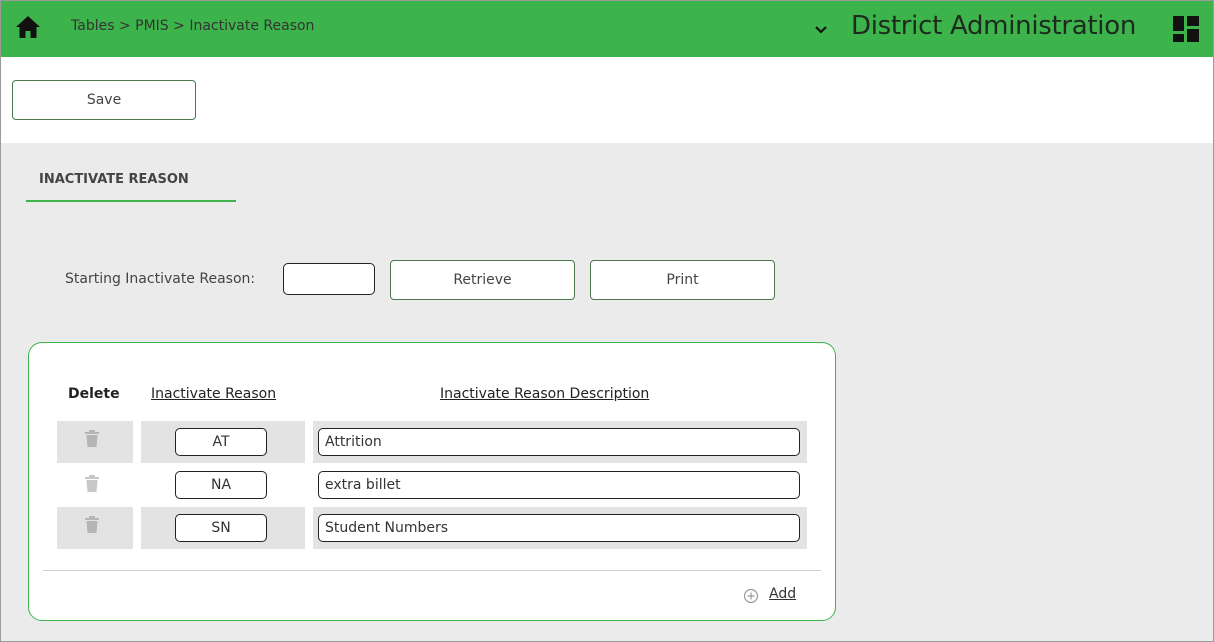  What do you see at coordinates (213, 394) in the screenshot?
I see `column-header-code: Inactivate Reason` at bounding box center [213, 394].